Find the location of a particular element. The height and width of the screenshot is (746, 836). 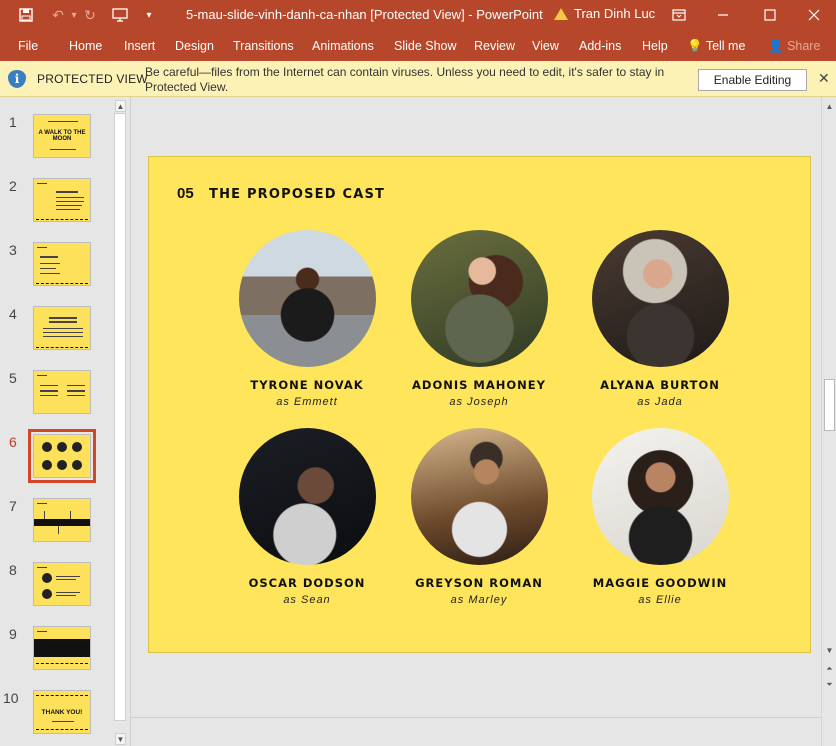

thumbnail-scrollbar: ▲ ▼ is located at coordinates (120, 421).